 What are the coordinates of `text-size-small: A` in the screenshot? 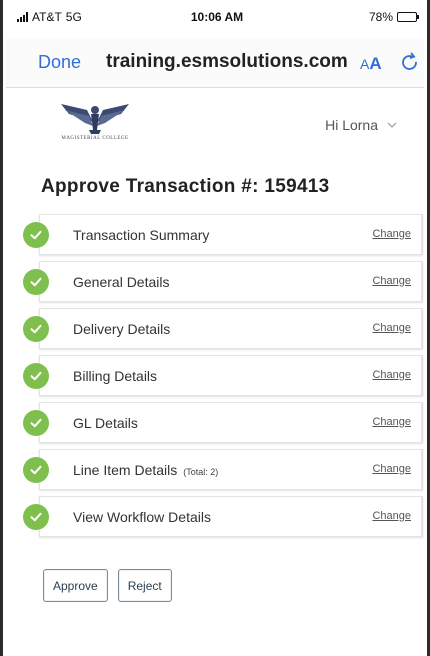 It's located at (365, 64).